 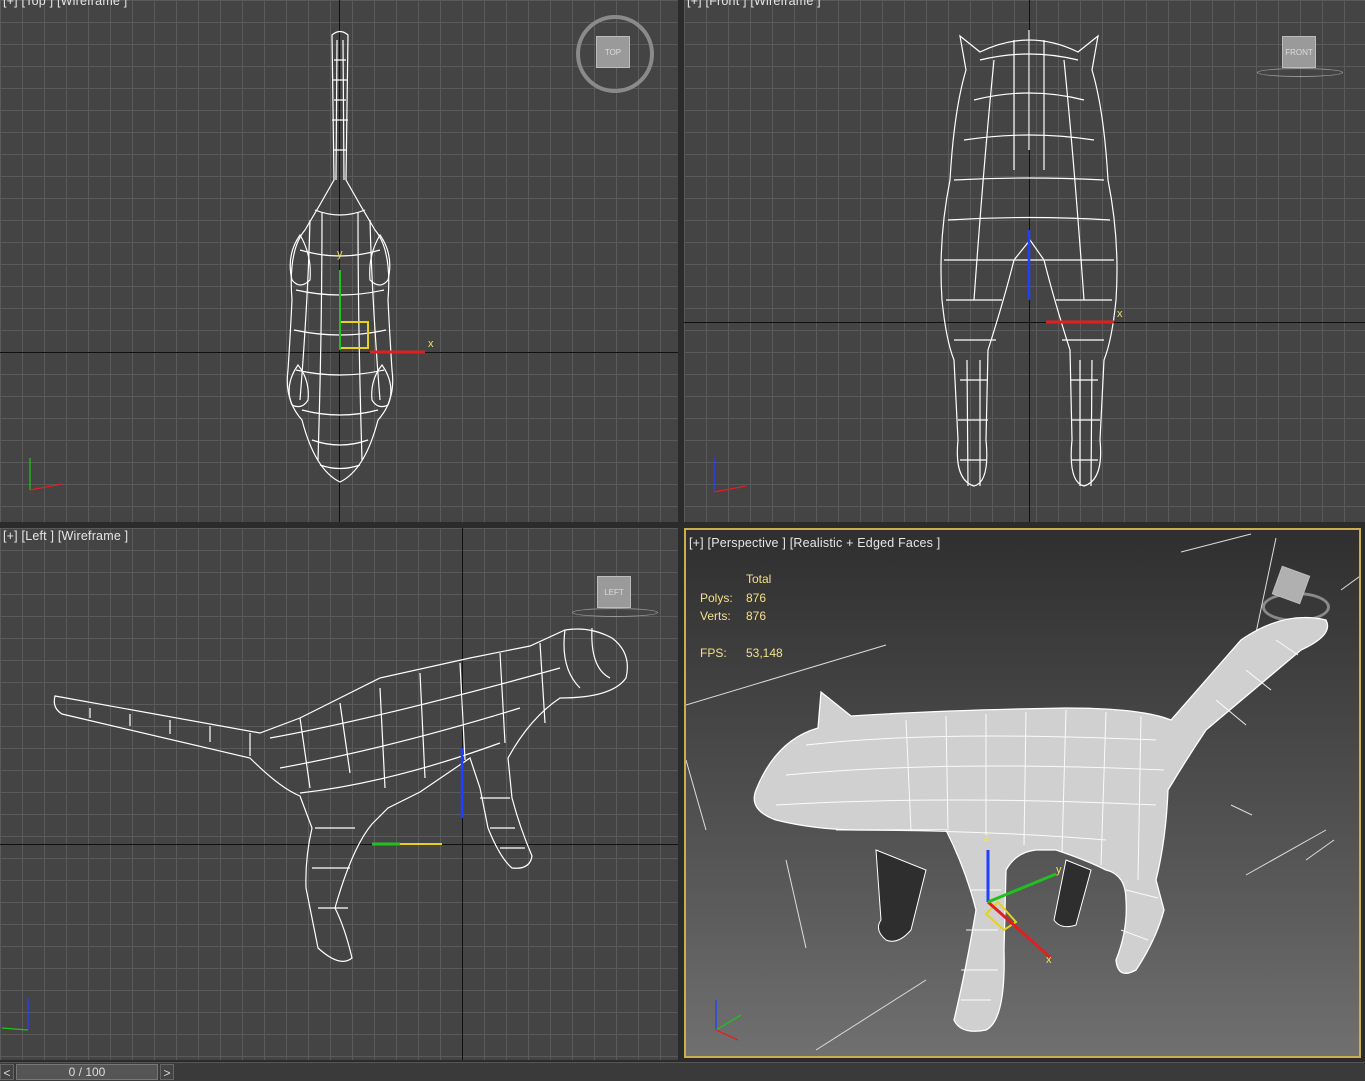 What do you see at coordinates (730, 489) in the screenshot?
I see `axis-tripod-x-front` at bounding box center [730, 489].